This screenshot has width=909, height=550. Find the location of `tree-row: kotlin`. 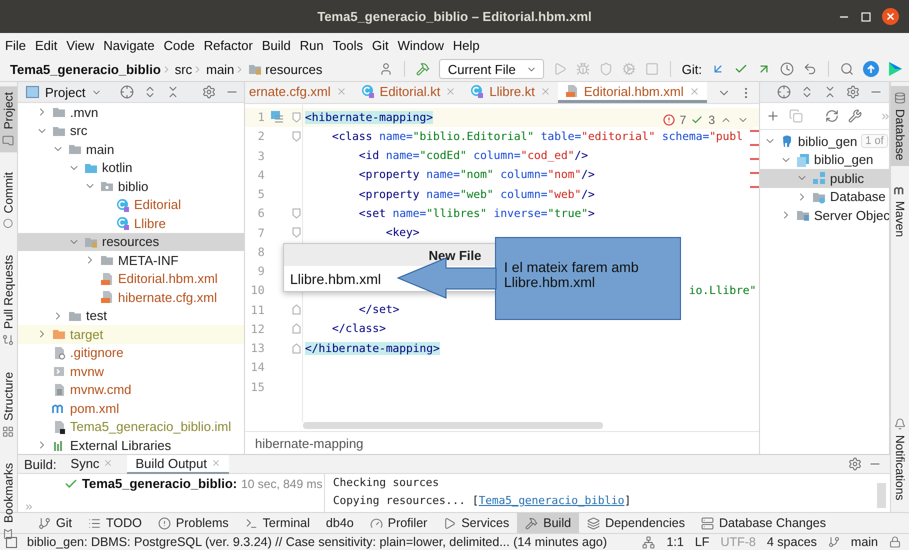

tree-row: kotlin is located at coordinates (131, 167).